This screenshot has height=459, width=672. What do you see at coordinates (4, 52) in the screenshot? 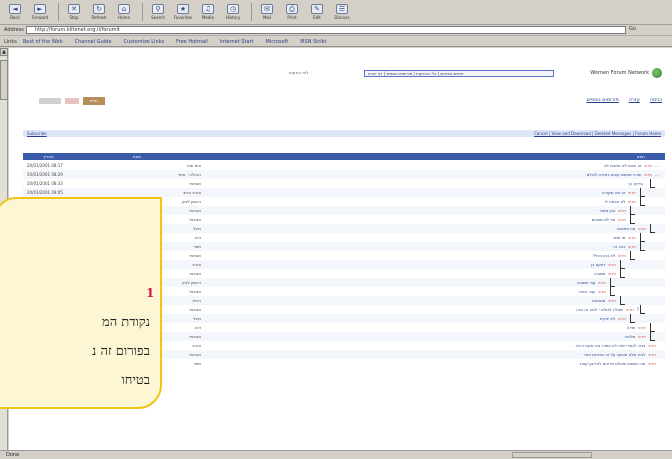
I see `scroll-up-arrow-icon: ▲` at bounding box center [4, 52].